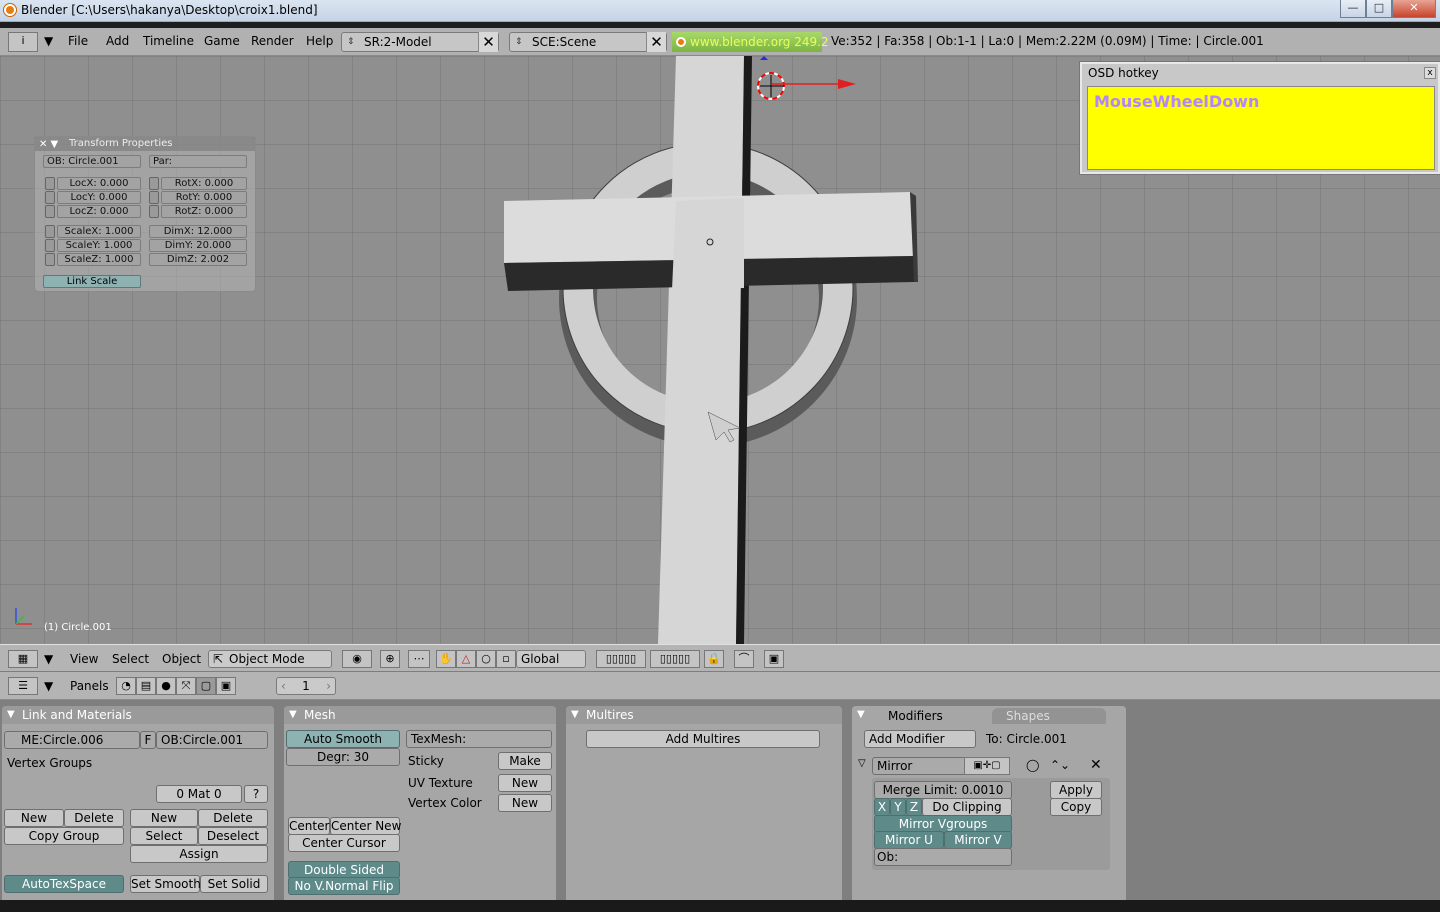 This screenshot has width=1440, height=912. I want to click on script-context-icon: ▤, so click(146, 686).